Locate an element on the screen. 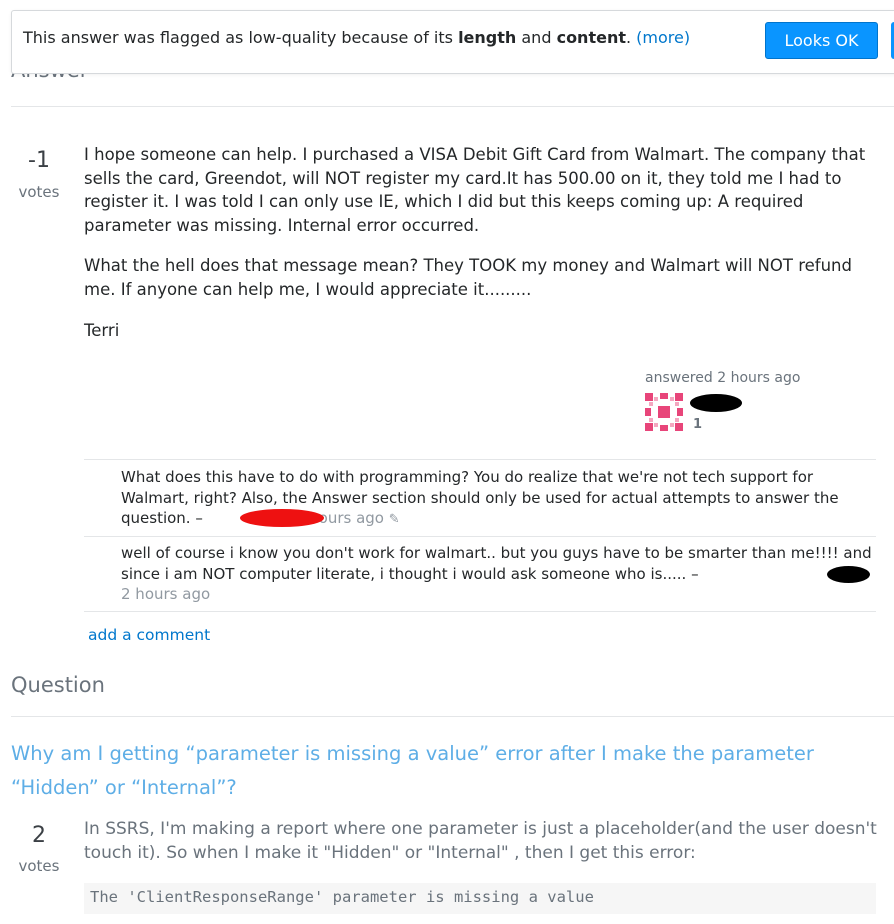  question-section-heading: Question is located at coordinates (58, 685).